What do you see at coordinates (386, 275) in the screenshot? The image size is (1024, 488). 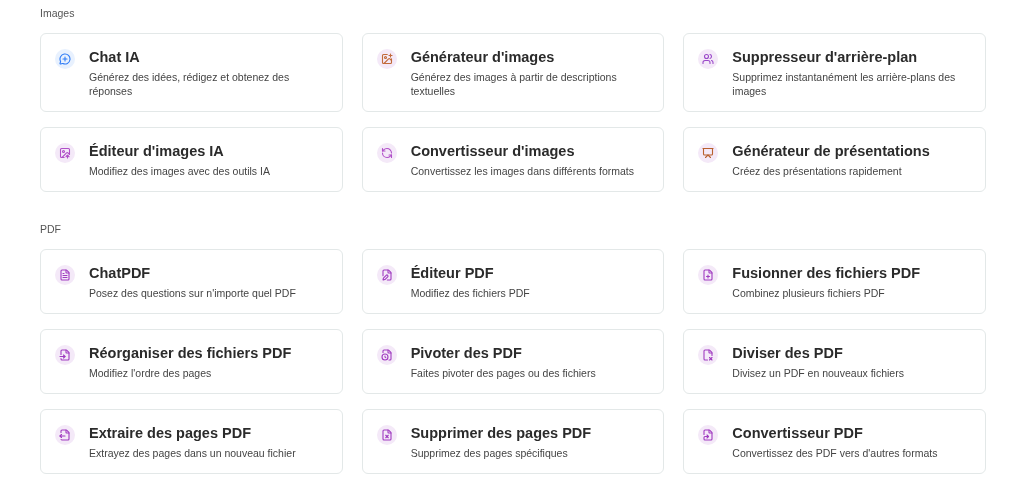 I see `document-pen-icon` at bounding box center [386, 275].